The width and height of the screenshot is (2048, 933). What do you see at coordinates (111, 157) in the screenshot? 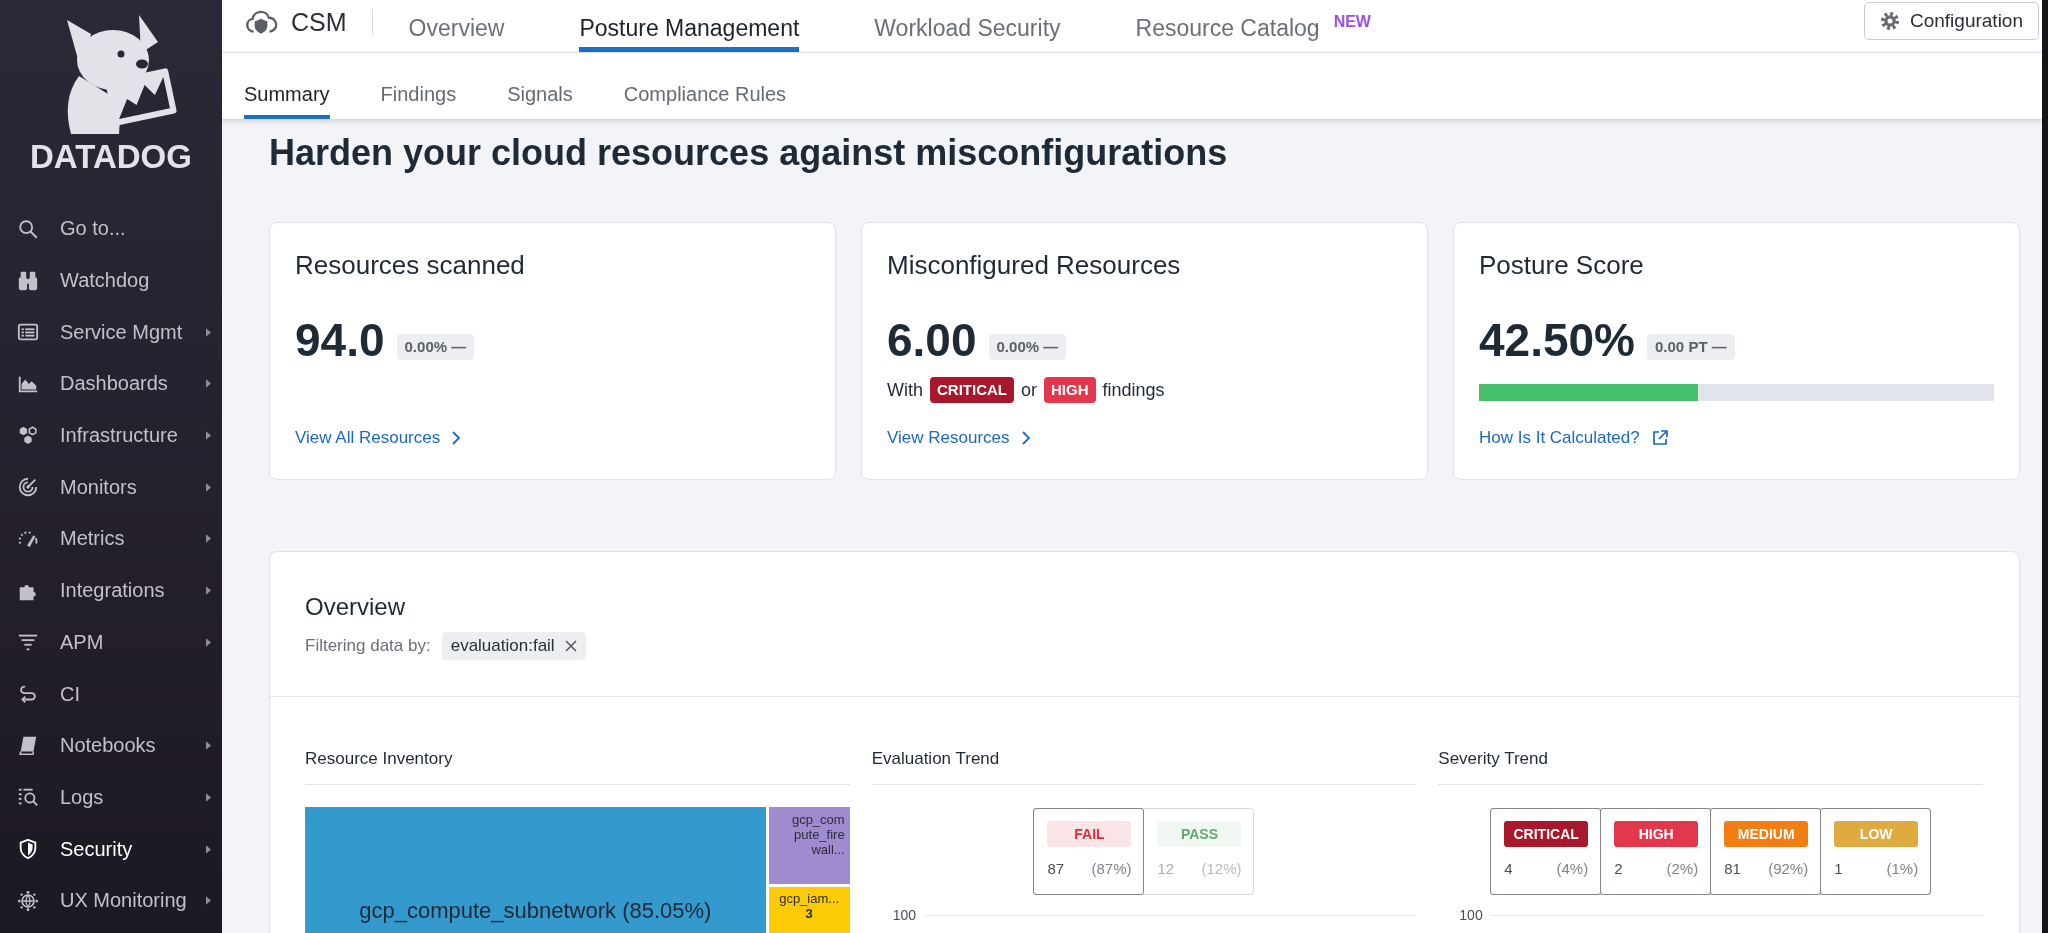
I see `logo-text: DATADOG` at bounding box center [111, 157].